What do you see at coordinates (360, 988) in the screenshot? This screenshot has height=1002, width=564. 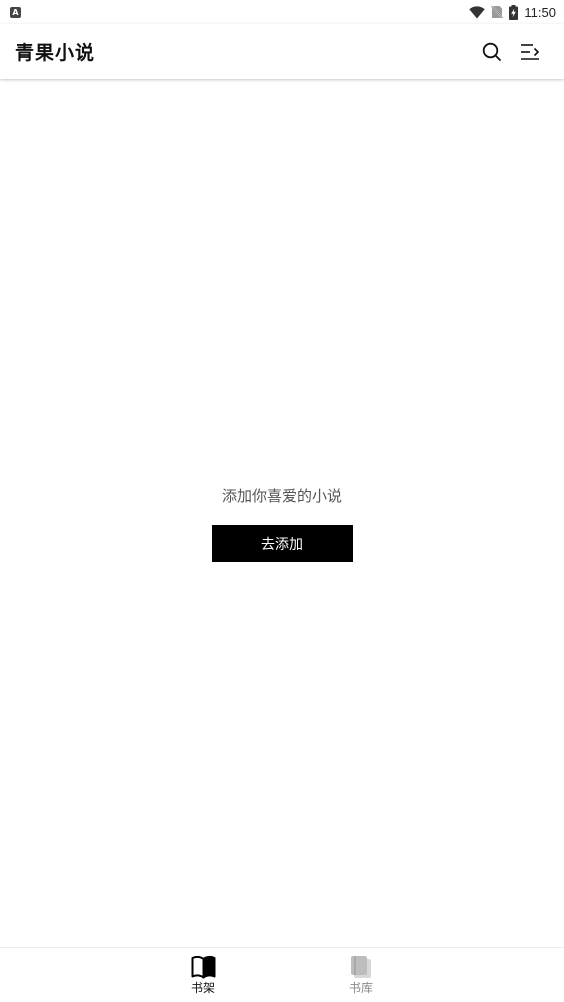 I see `nav-label-library: 书库` at bounding box center [360, 988].